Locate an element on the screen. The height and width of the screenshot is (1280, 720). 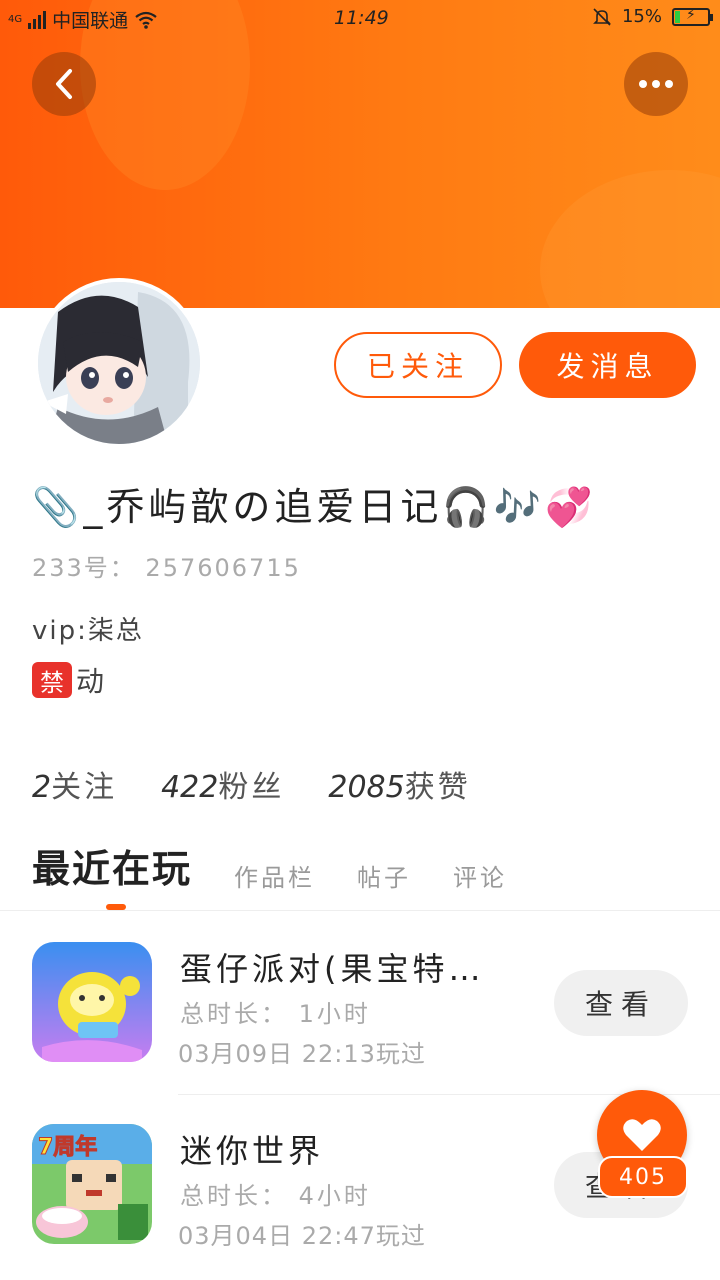
ban-badge: 禁 is located at coordinates (52, 680).